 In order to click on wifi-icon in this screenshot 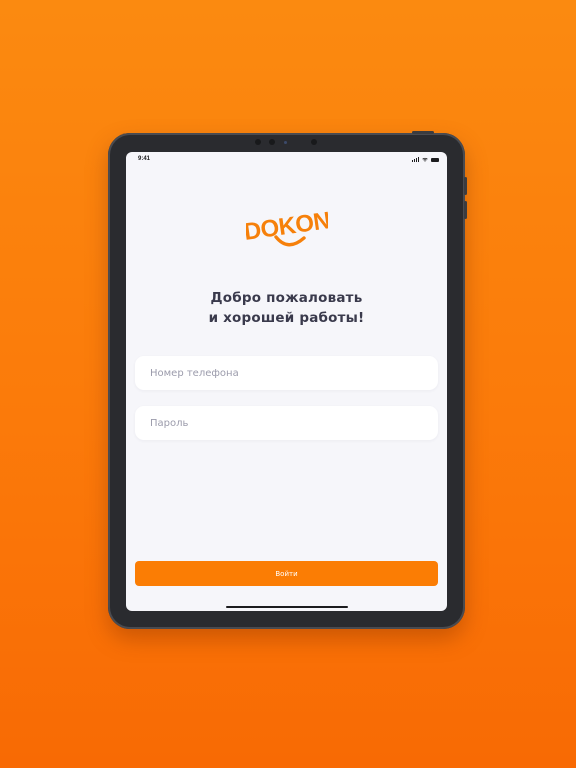, I will do `click(425, 159)`.